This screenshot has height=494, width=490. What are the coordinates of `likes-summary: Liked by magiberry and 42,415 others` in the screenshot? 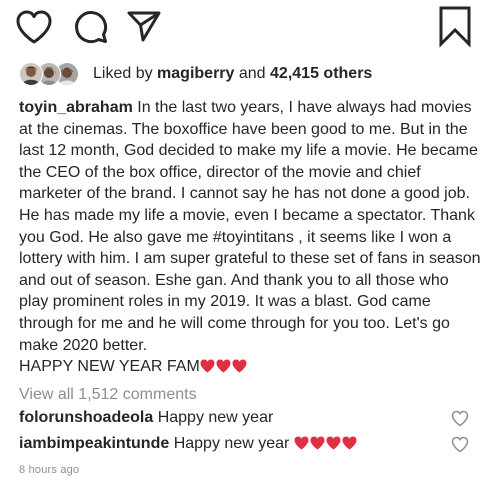 It's located at (195, 74).